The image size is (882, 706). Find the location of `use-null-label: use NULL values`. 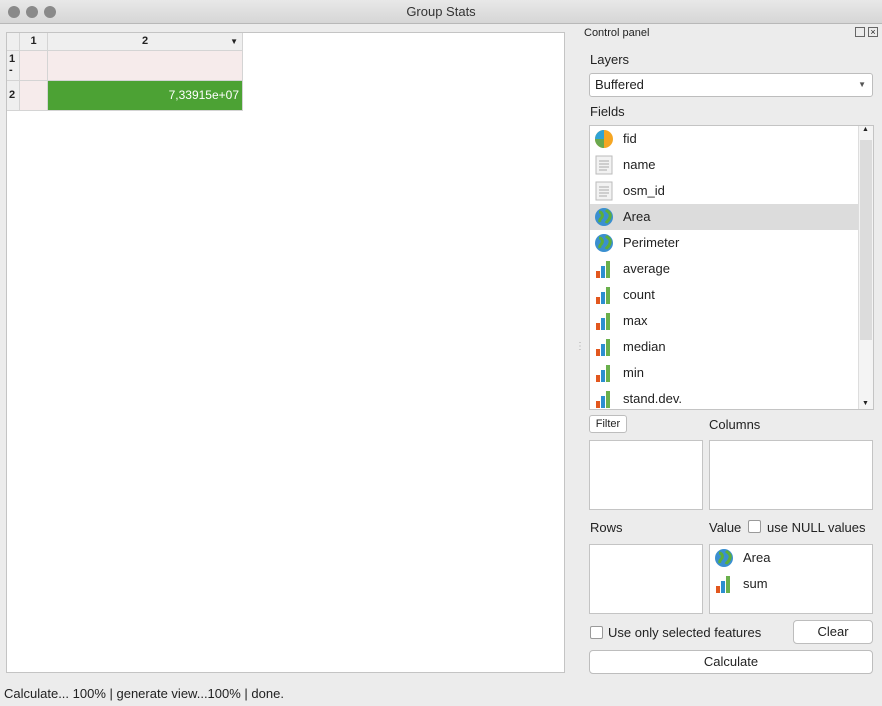

use-null-label: use NULL values is located at coordinates (816, 527).